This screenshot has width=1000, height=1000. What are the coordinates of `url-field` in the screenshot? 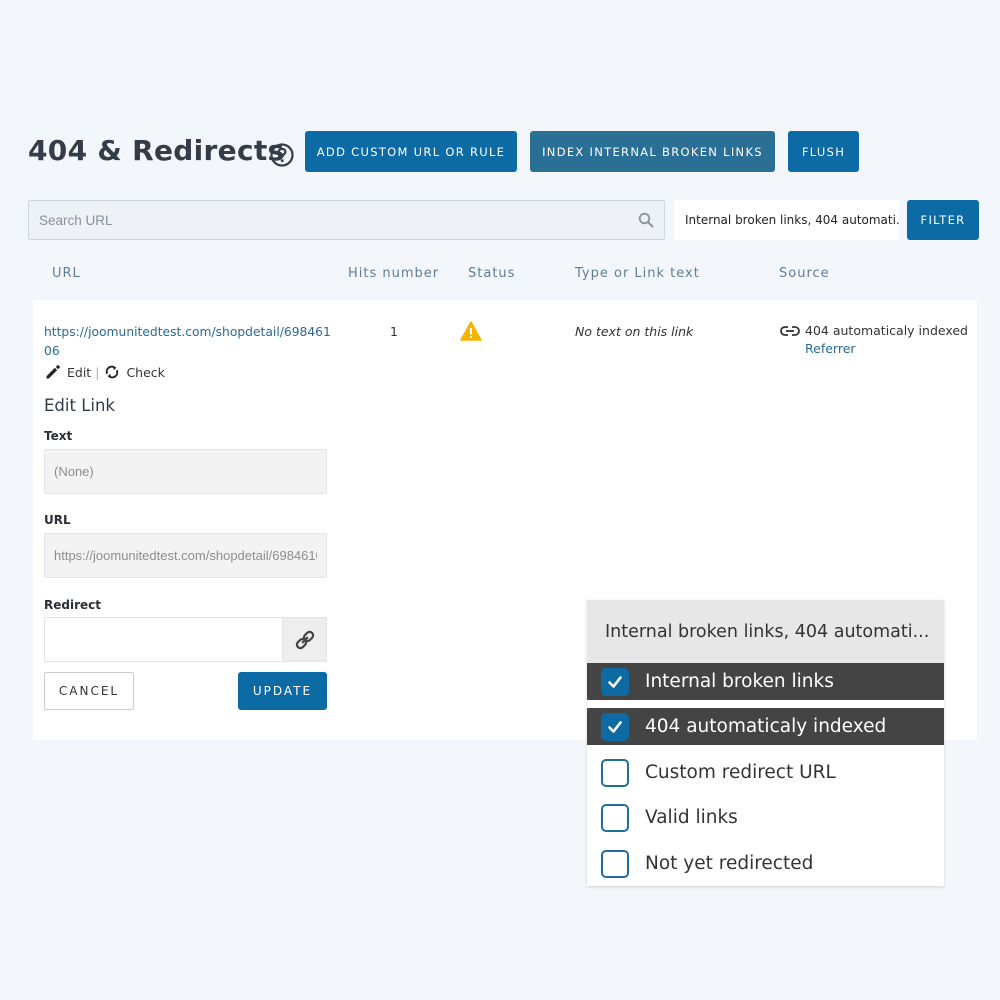 It's located at (185, 555).